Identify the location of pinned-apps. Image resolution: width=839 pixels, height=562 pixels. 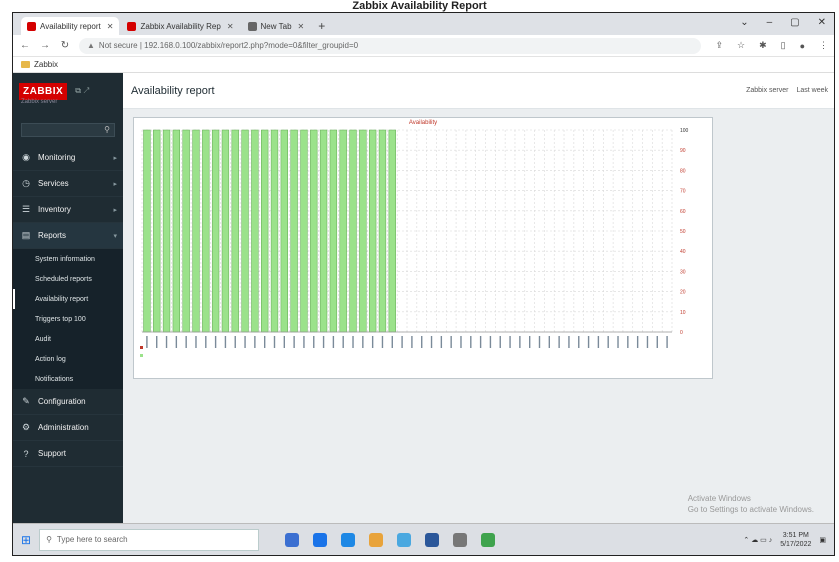
(390, 539).